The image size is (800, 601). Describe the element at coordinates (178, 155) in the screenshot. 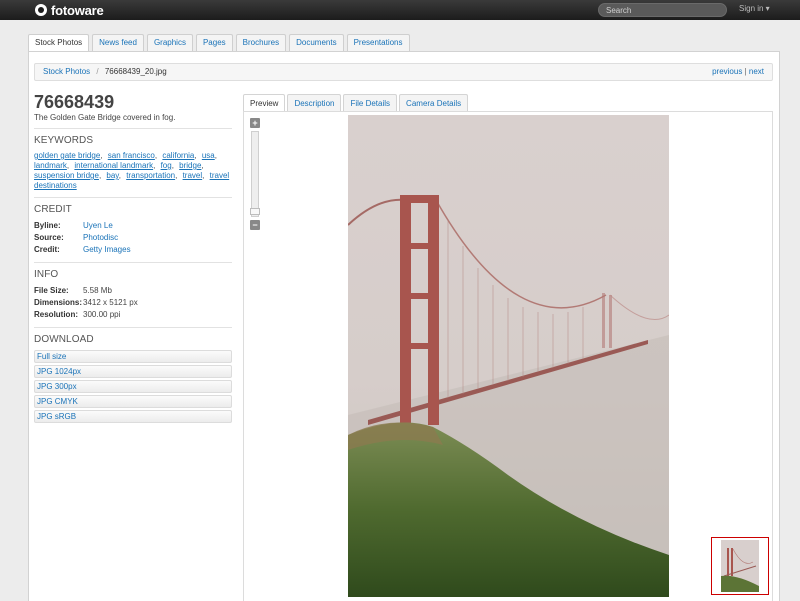

I see `keyword-link: california` at that location.